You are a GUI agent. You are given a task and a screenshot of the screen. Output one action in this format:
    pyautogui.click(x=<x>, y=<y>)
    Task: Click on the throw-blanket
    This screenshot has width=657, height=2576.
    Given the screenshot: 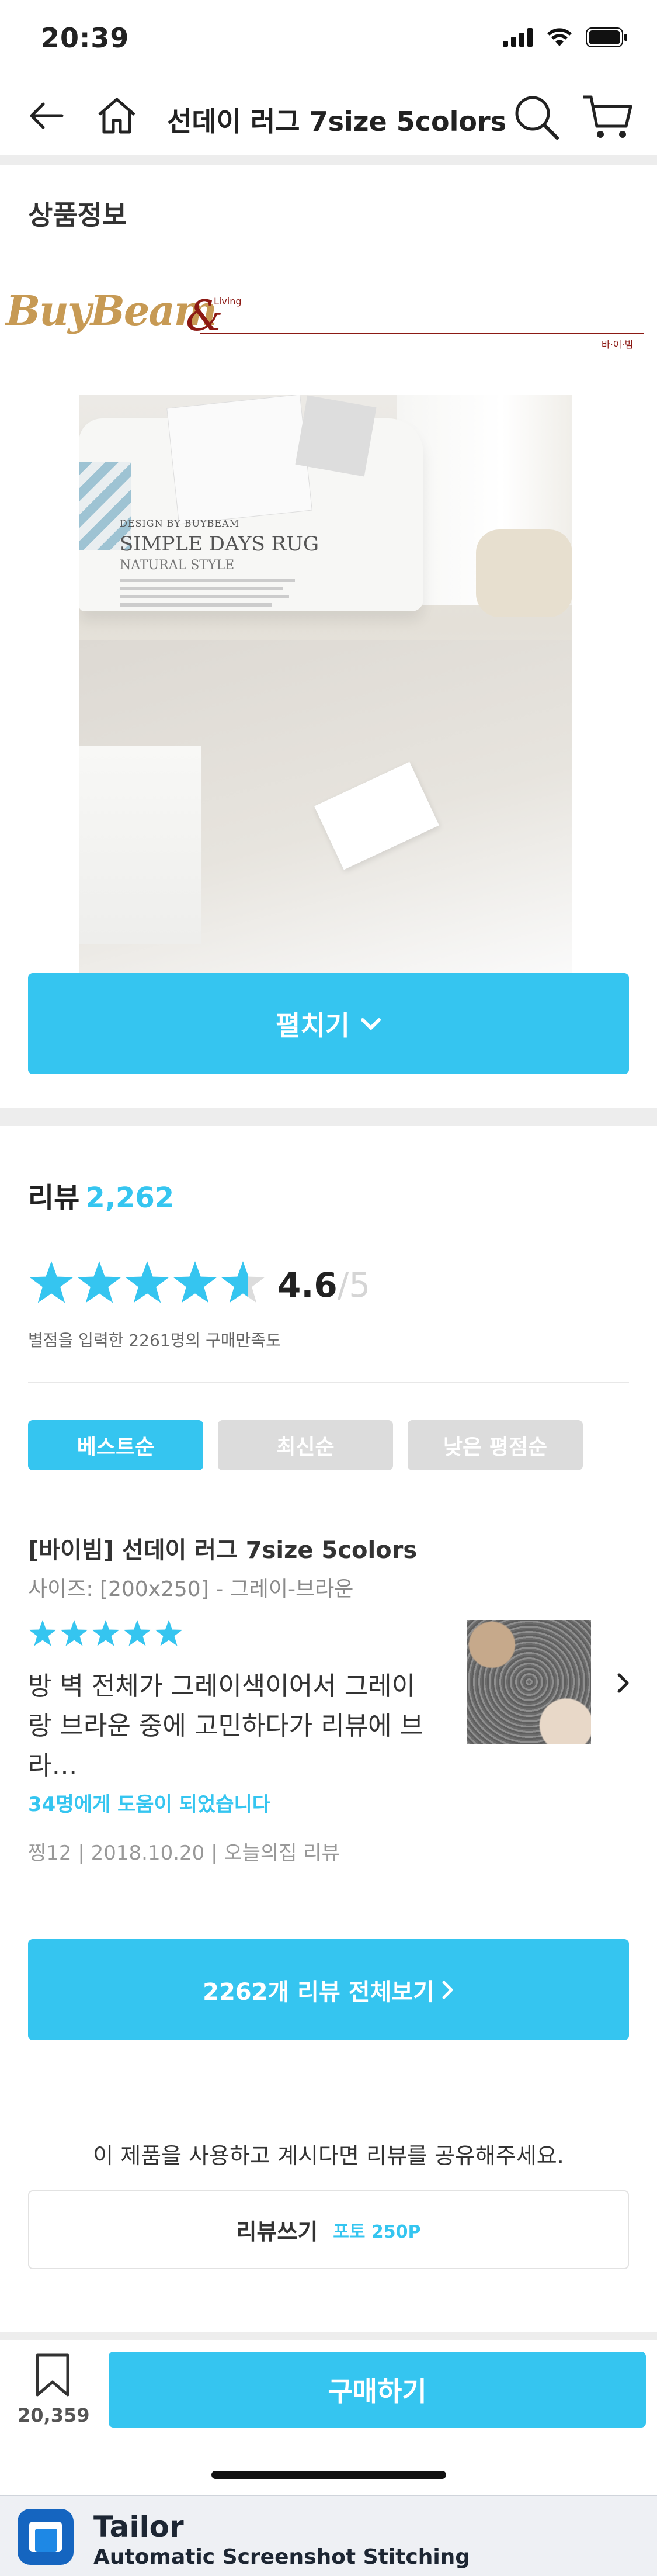 What is the action you would take?
    pyautogui.click(x=140, y=845)
    